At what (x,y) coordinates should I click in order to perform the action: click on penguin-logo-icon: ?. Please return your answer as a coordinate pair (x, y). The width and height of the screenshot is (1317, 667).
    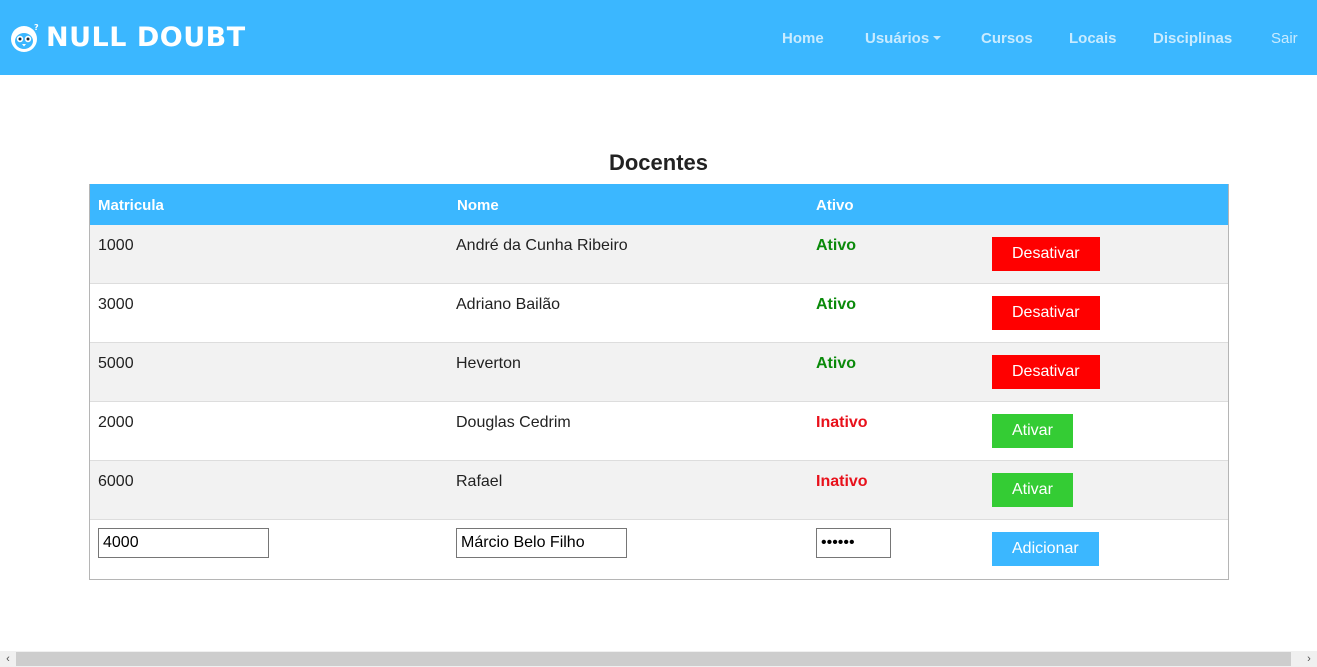
    Looking at the image, I should click on (25, 37).